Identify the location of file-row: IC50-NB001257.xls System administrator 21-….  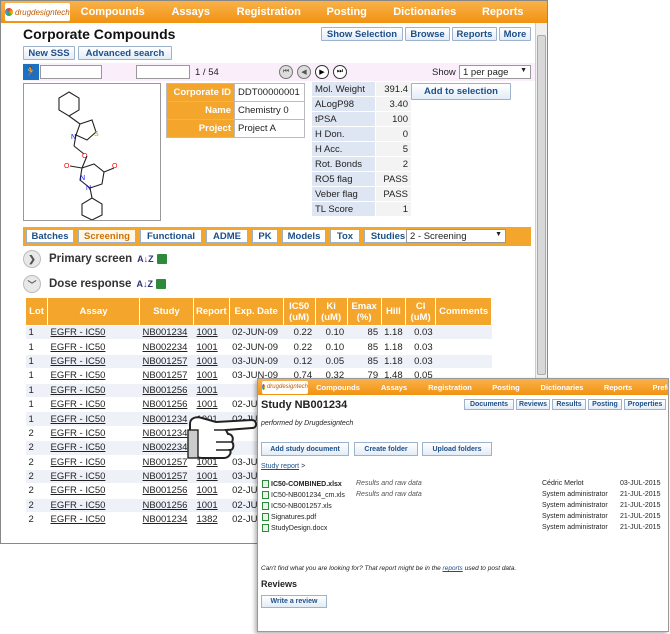
(463, 507).